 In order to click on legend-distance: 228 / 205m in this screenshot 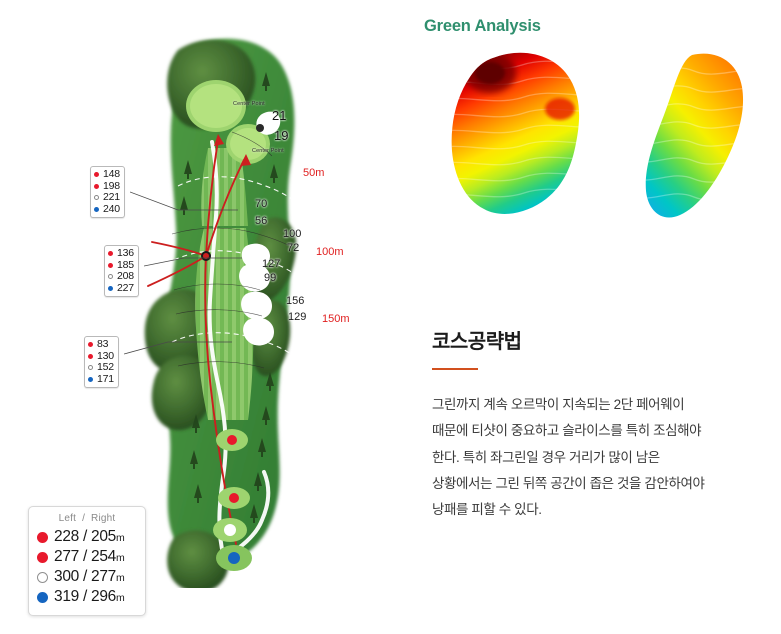, I will do `click(89, 536)`.